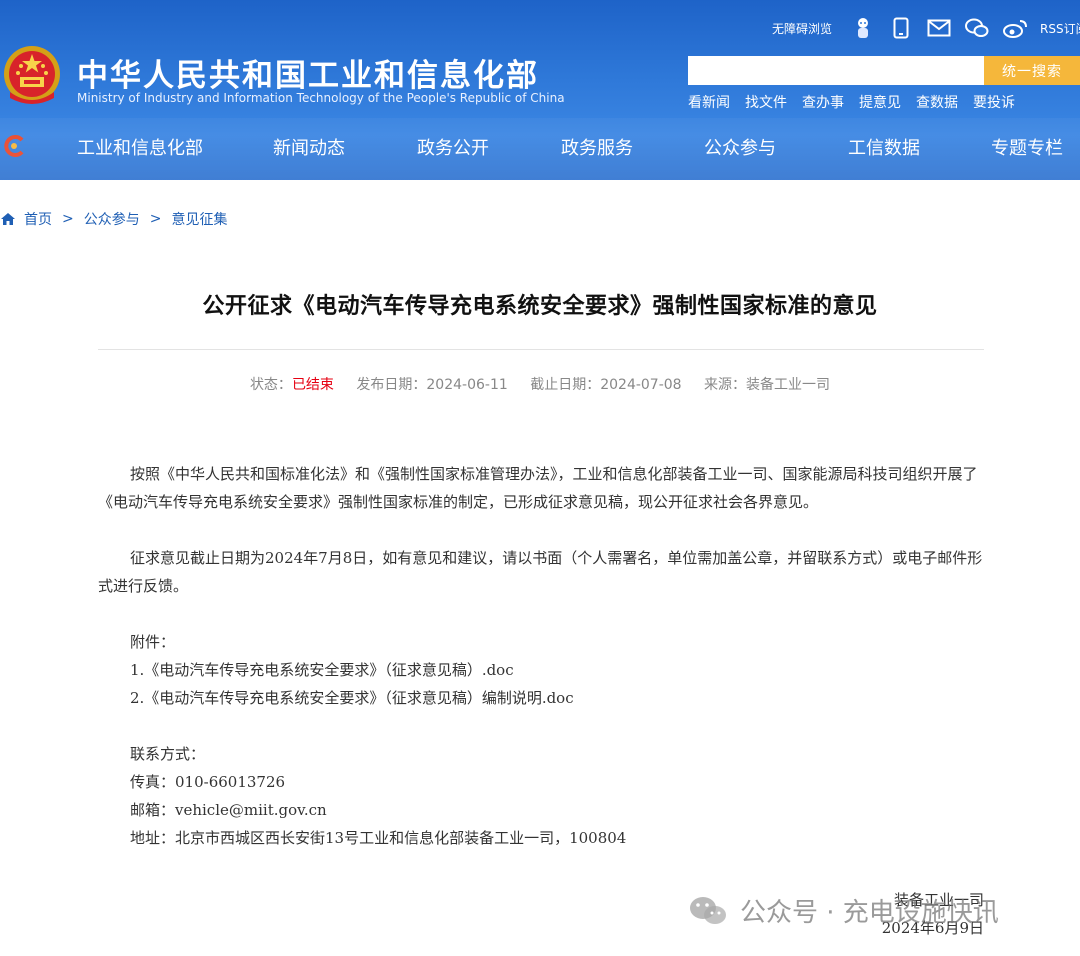 This screenshot has height=956, width=1080. Describe the element at coordinates (939, 28) in the screenshot. I see `mail-icon` at that location.